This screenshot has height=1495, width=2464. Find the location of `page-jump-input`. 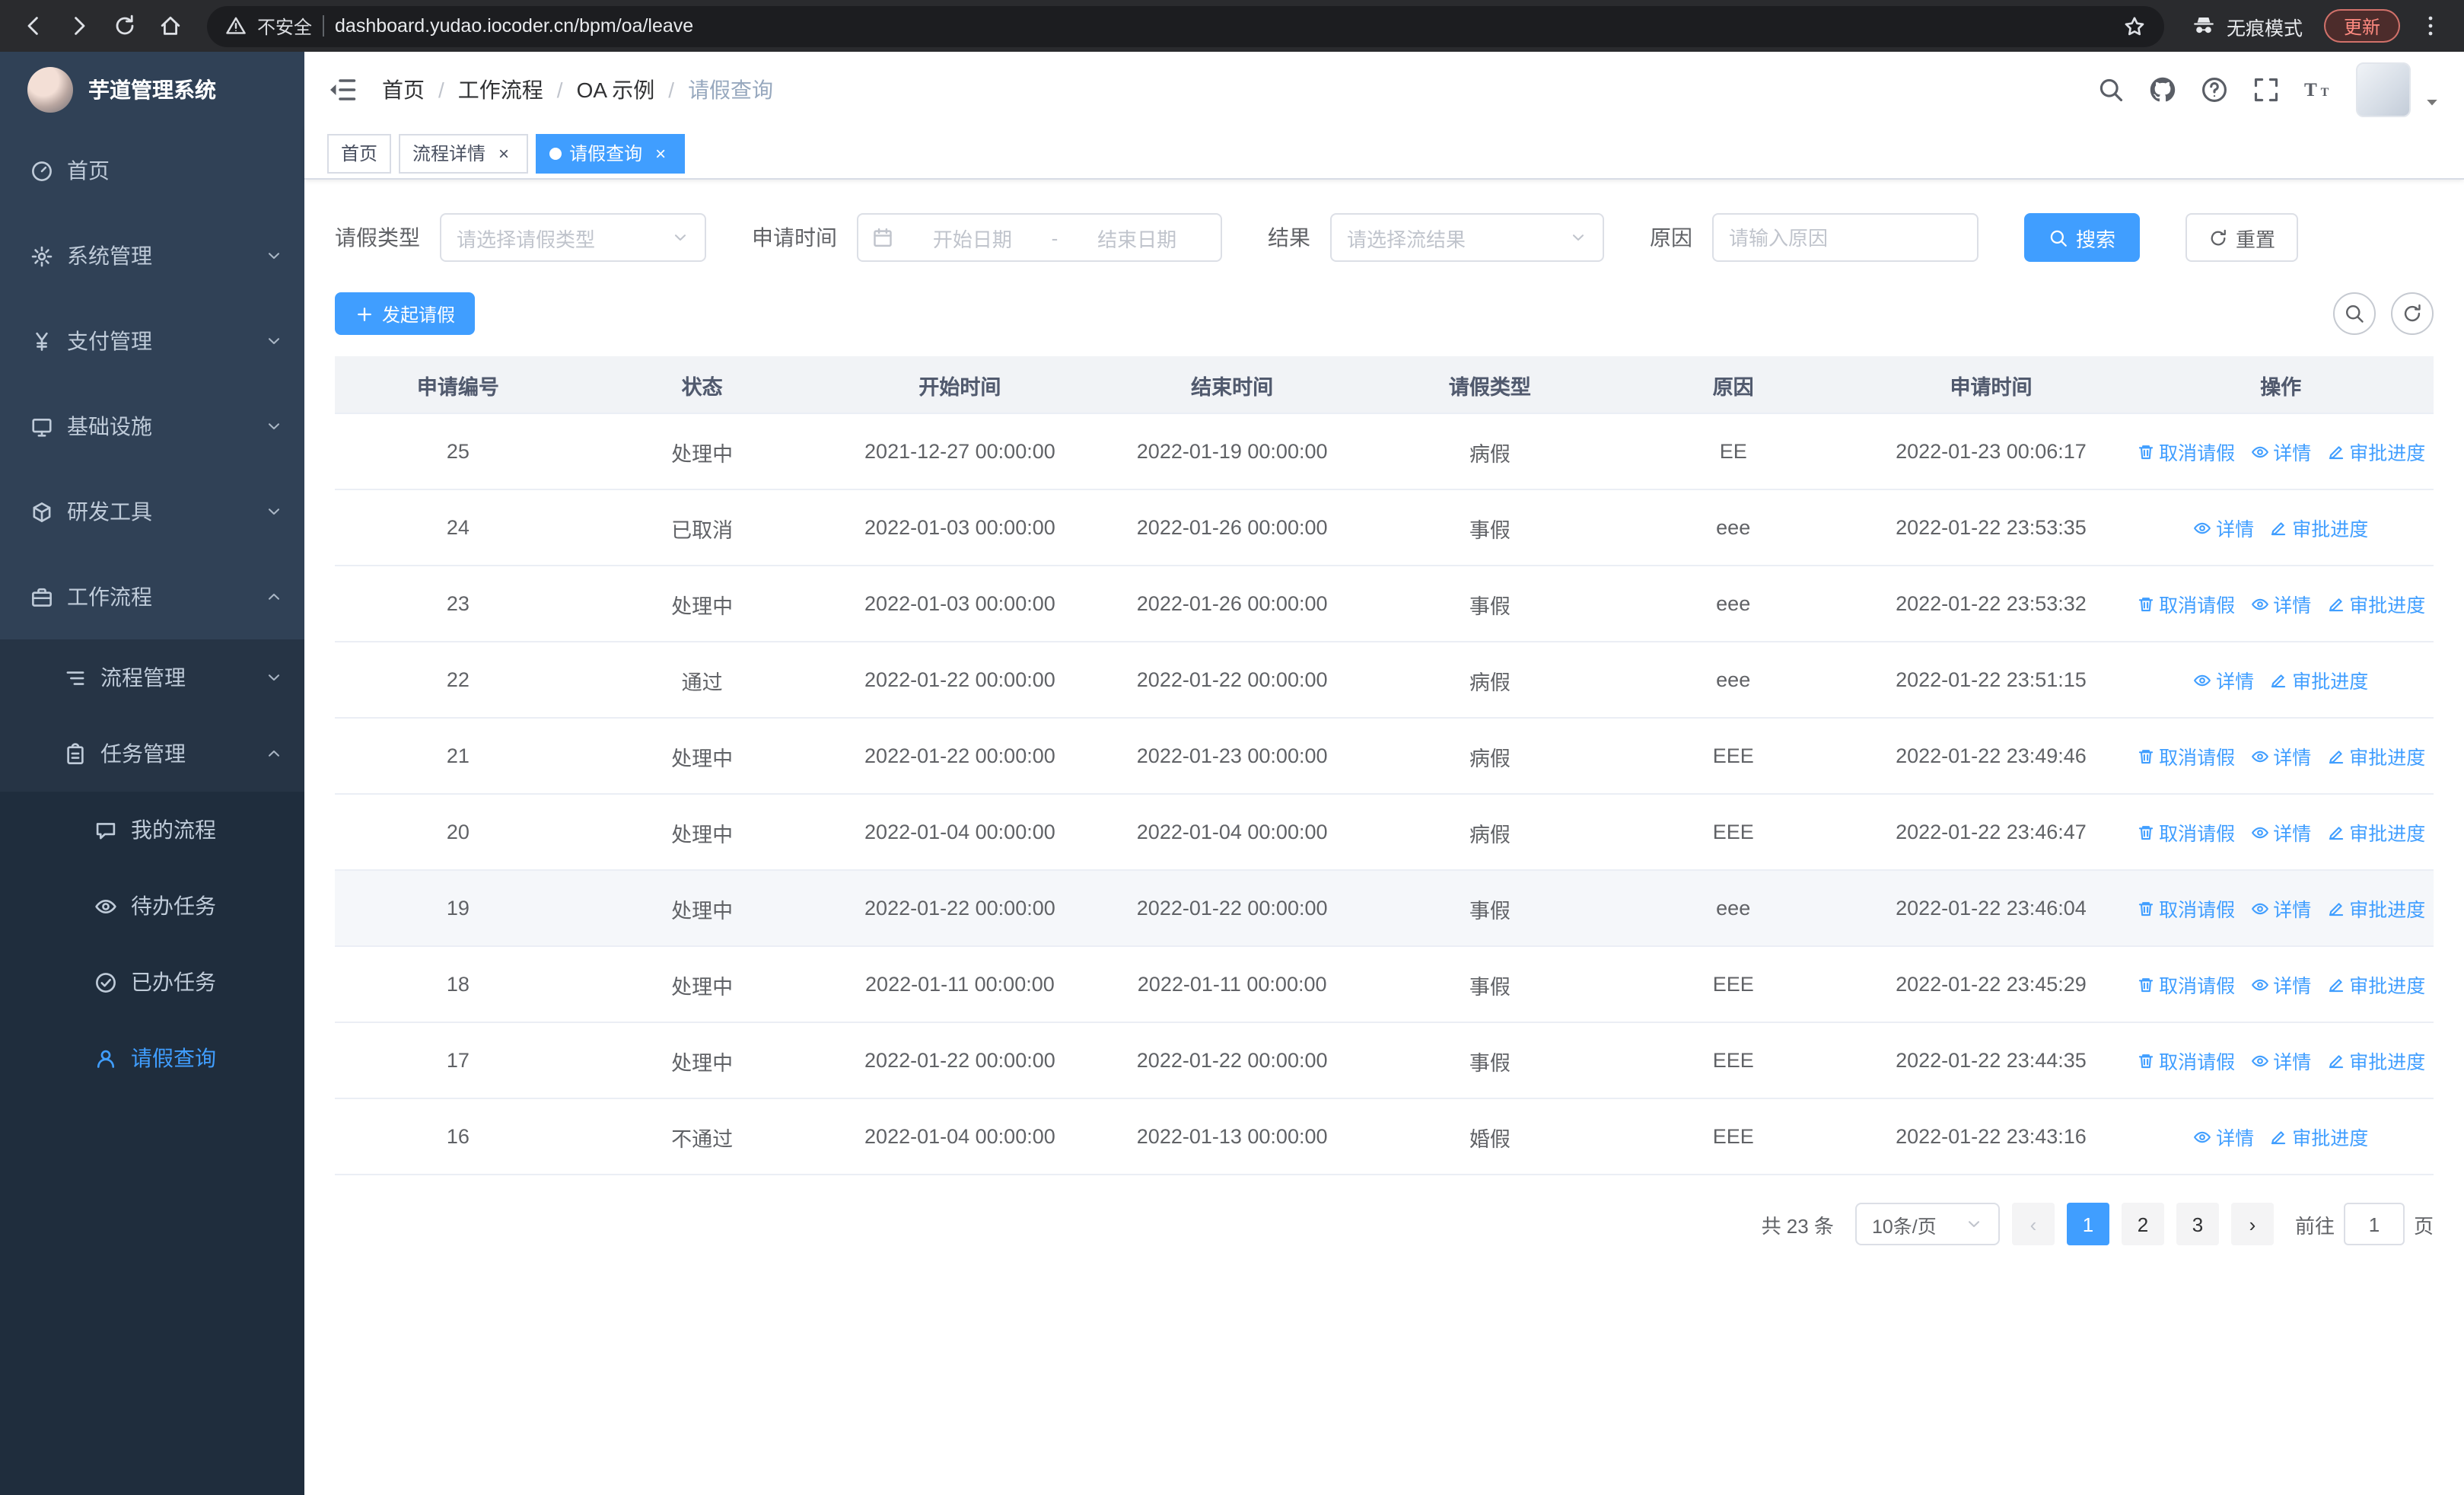

page-jump-input is located at coordinates (2374, 1224).